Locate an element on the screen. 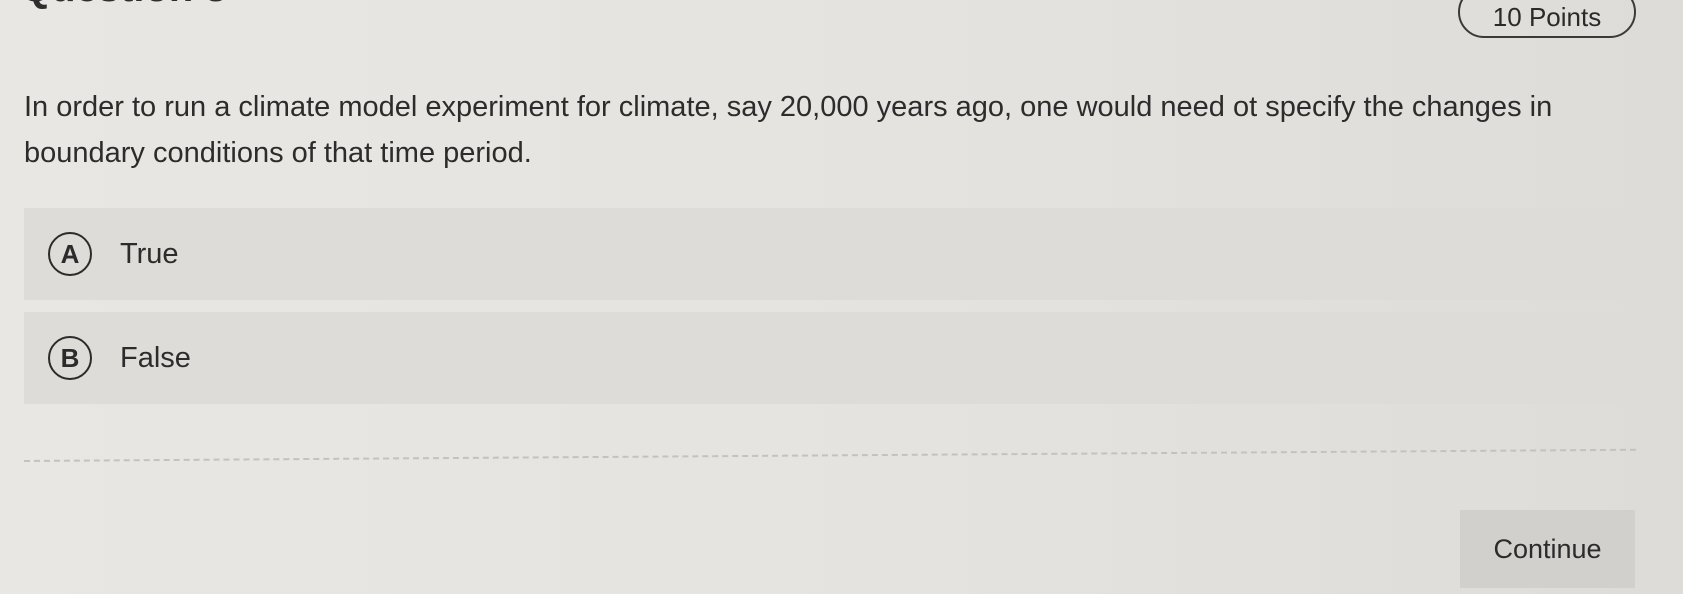 This screenshot has width=1683, height=594. section-divider is located at coordinates (829, 455).